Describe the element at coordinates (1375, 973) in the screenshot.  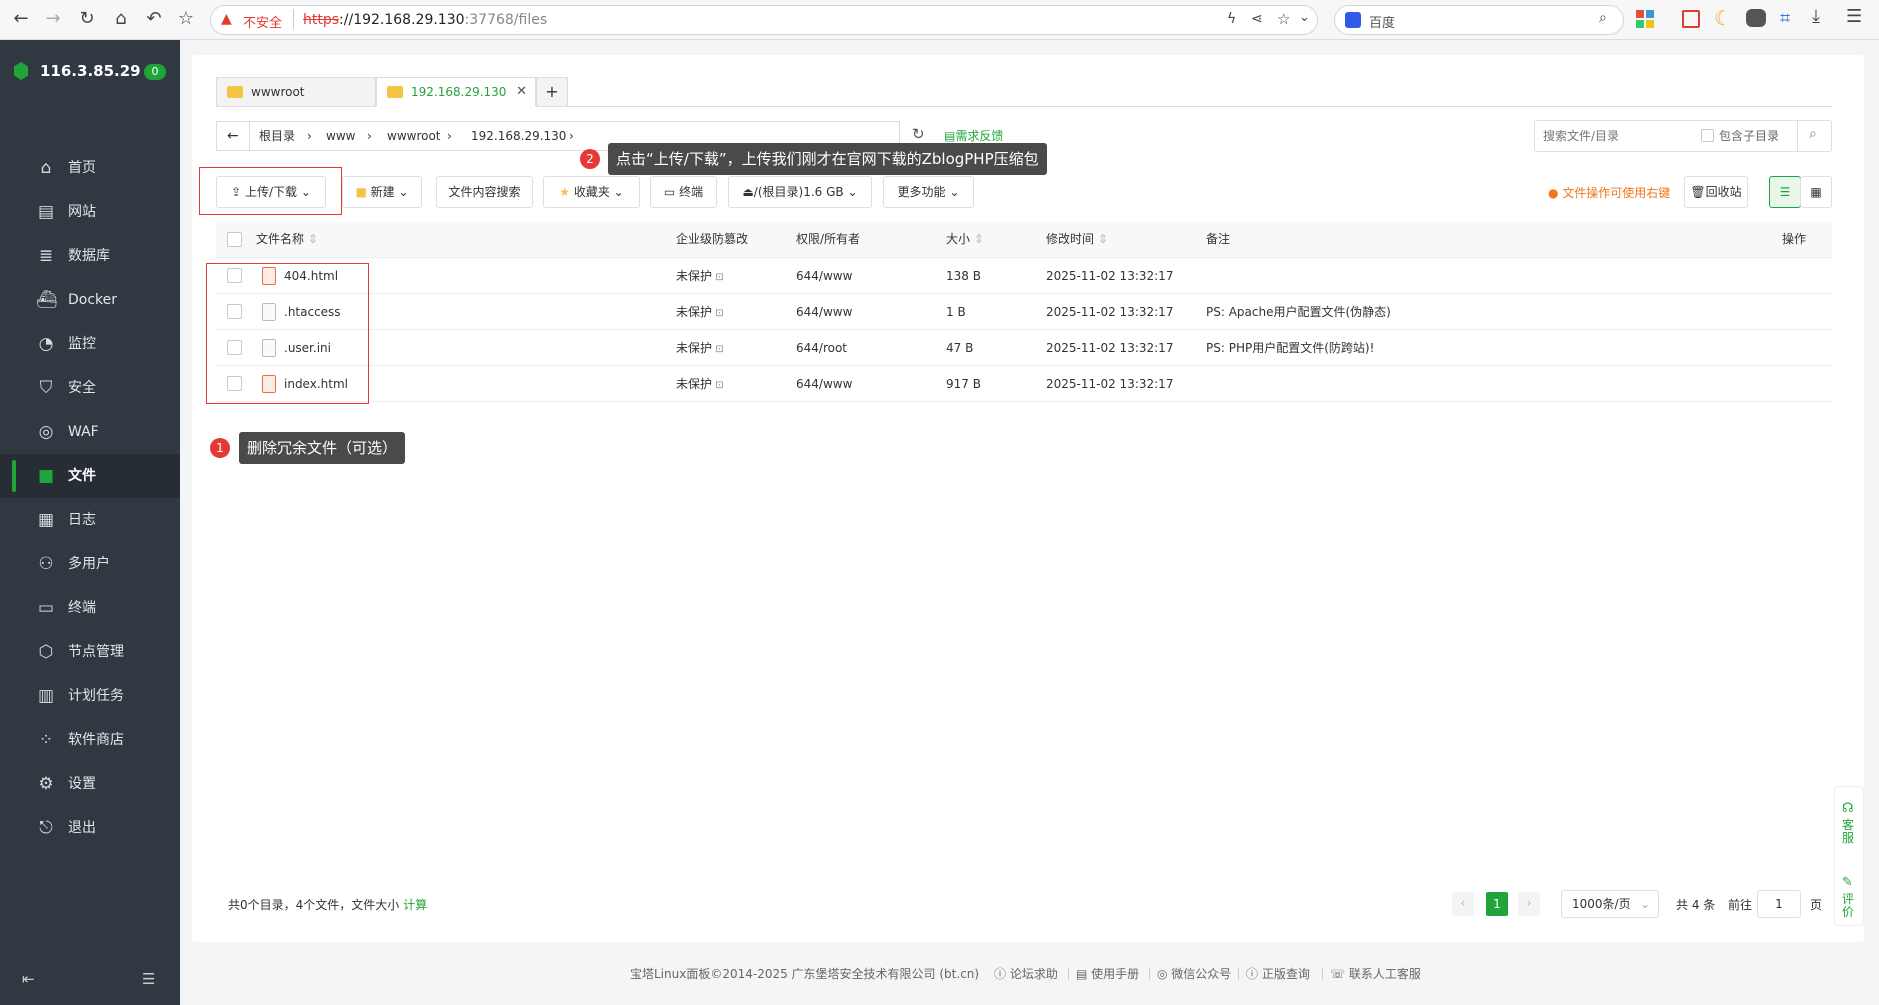
I see `footer-link: ☏ 联系人工客服` at that location.